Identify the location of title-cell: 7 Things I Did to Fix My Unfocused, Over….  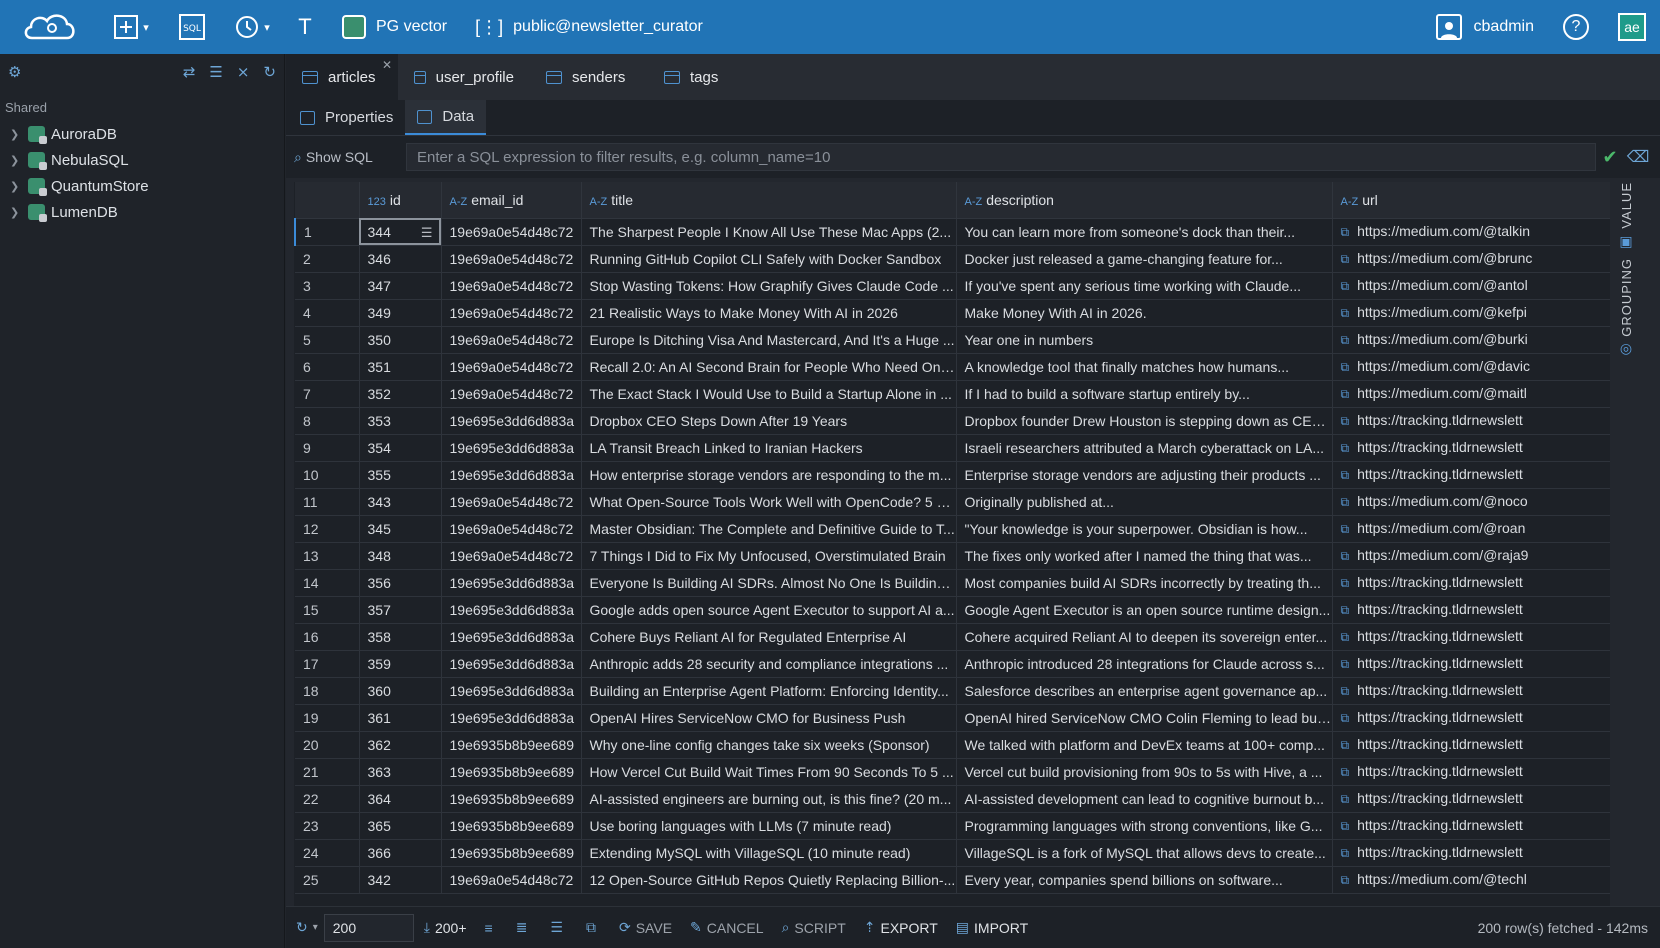
(769, 556).